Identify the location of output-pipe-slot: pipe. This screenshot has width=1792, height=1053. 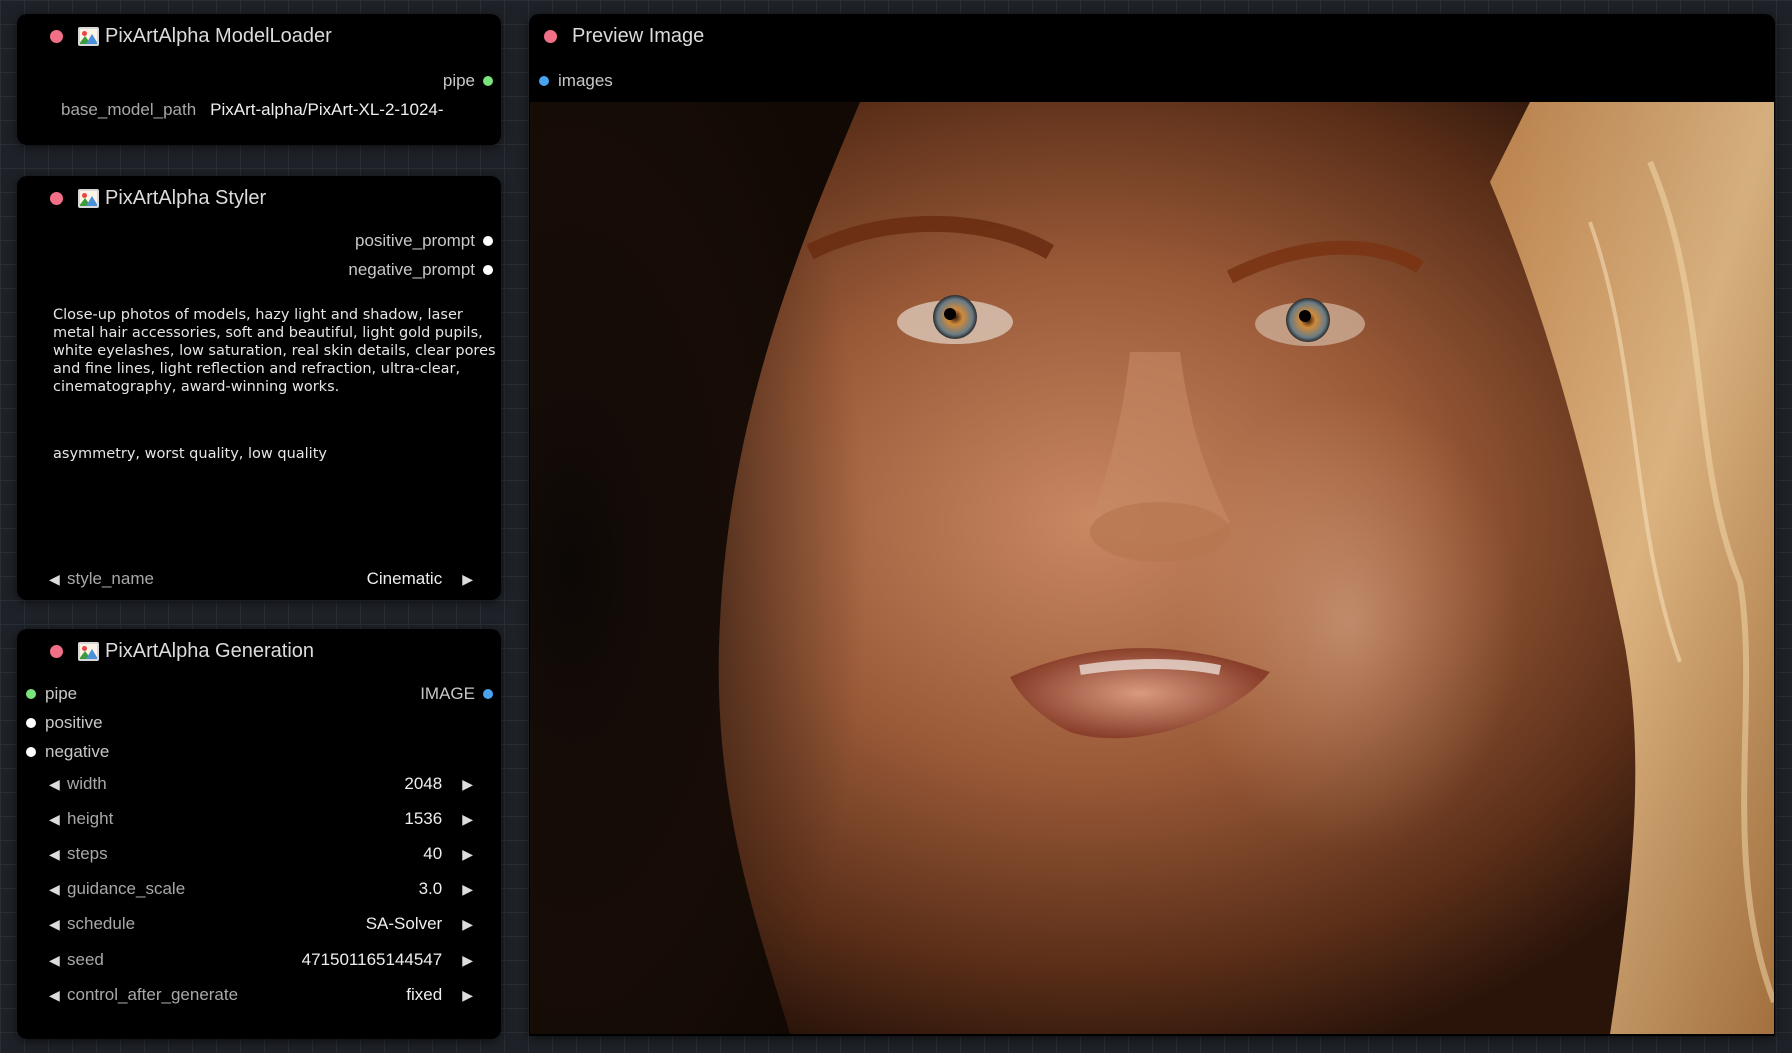
(468, 81).